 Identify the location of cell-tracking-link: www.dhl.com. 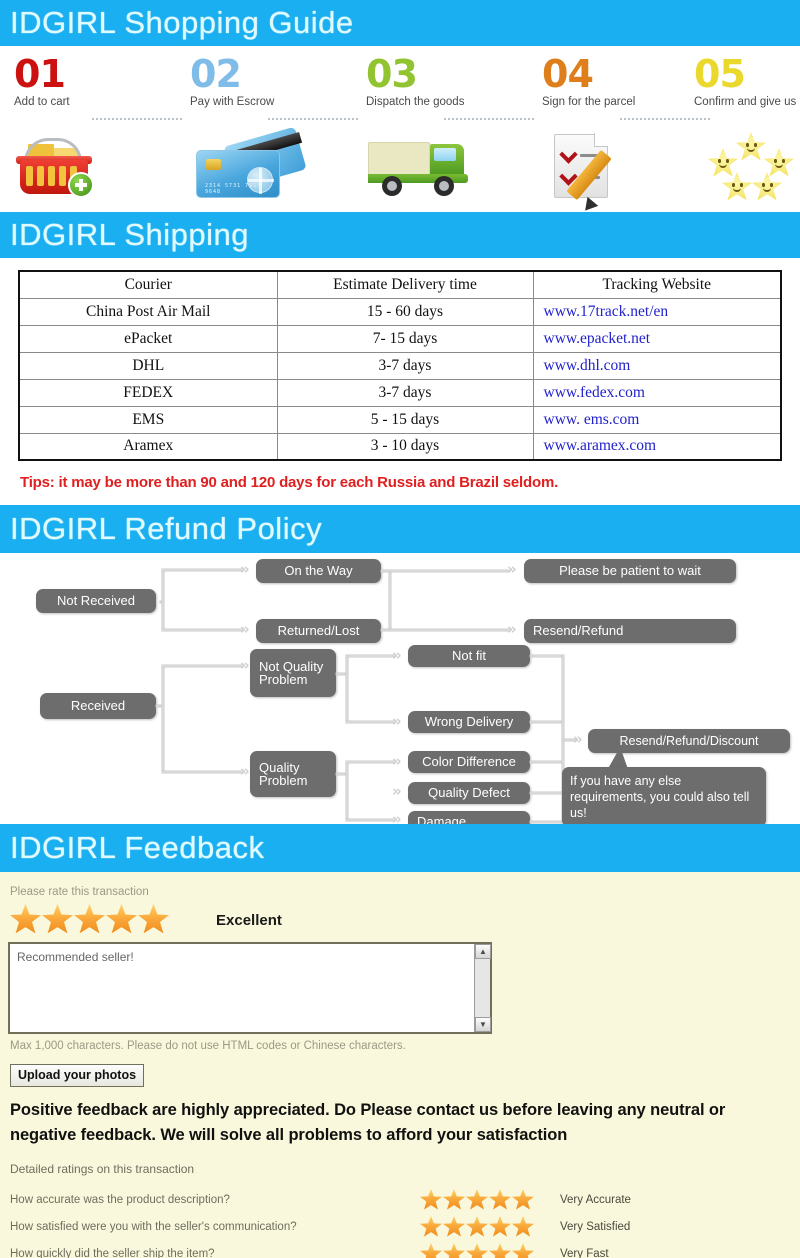
(657, 365).